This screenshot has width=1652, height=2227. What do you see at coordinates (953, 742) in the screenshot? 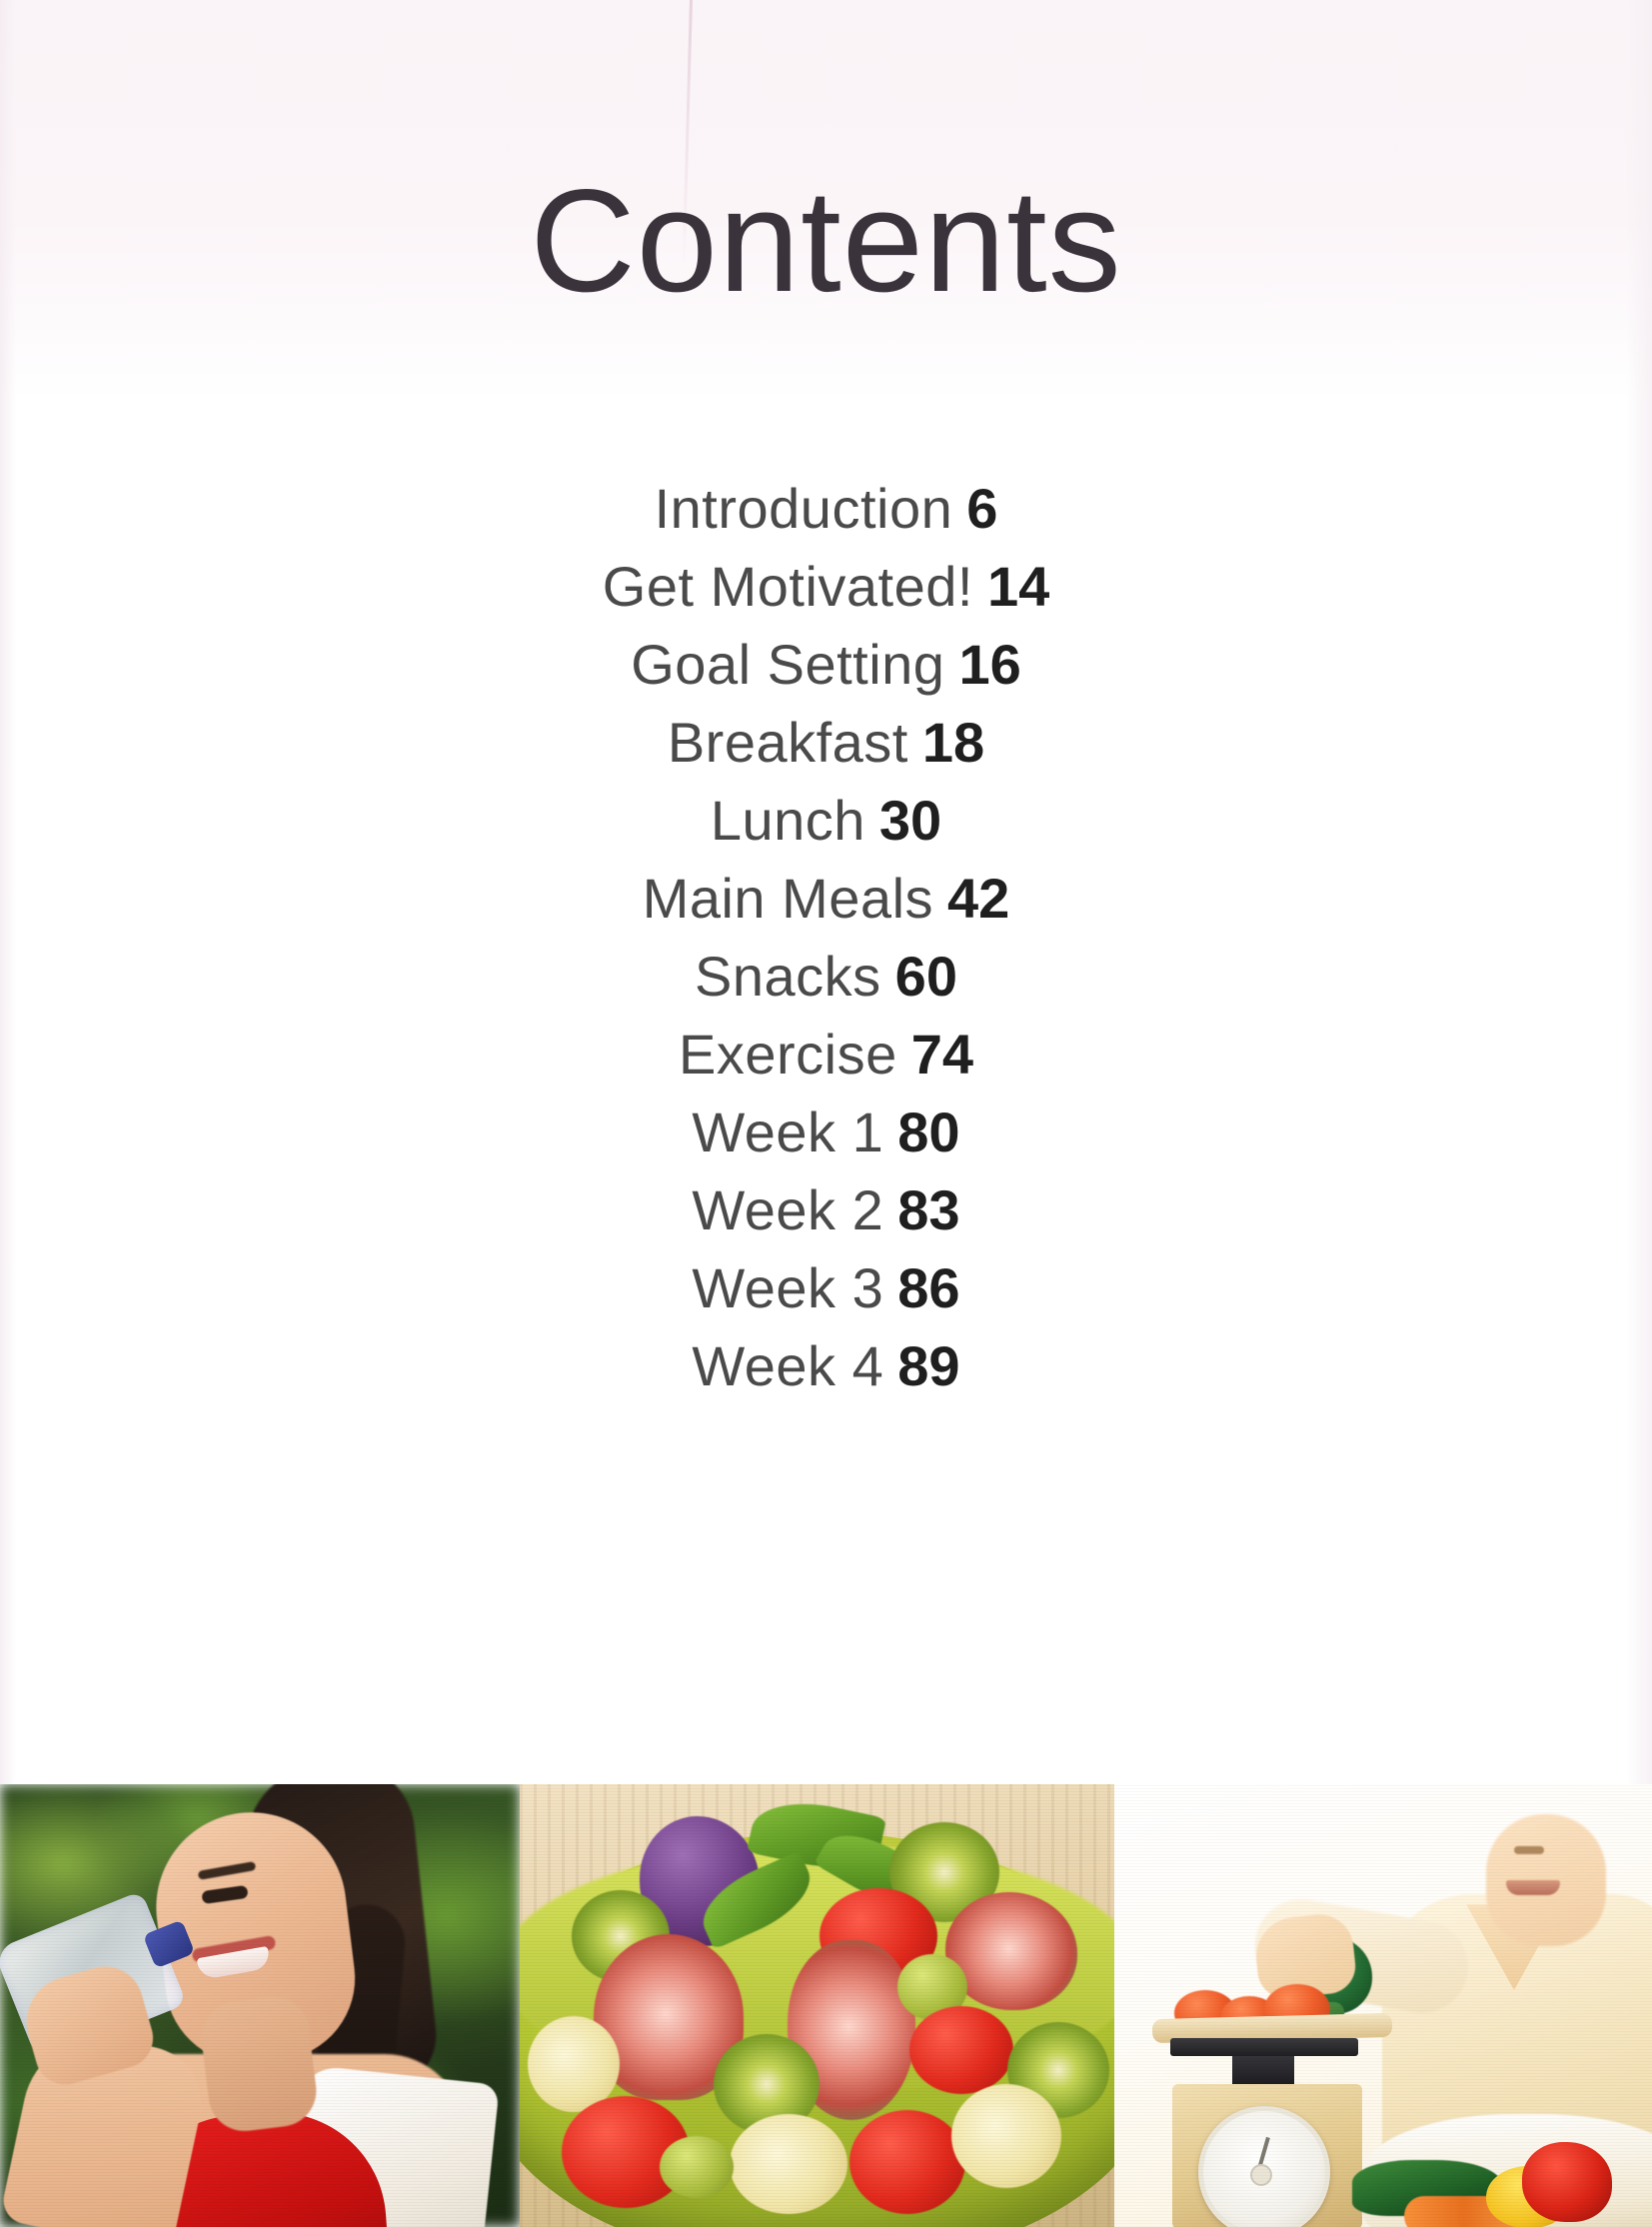
I see `toc-page-number: 18` at bounding box center [953, 742].